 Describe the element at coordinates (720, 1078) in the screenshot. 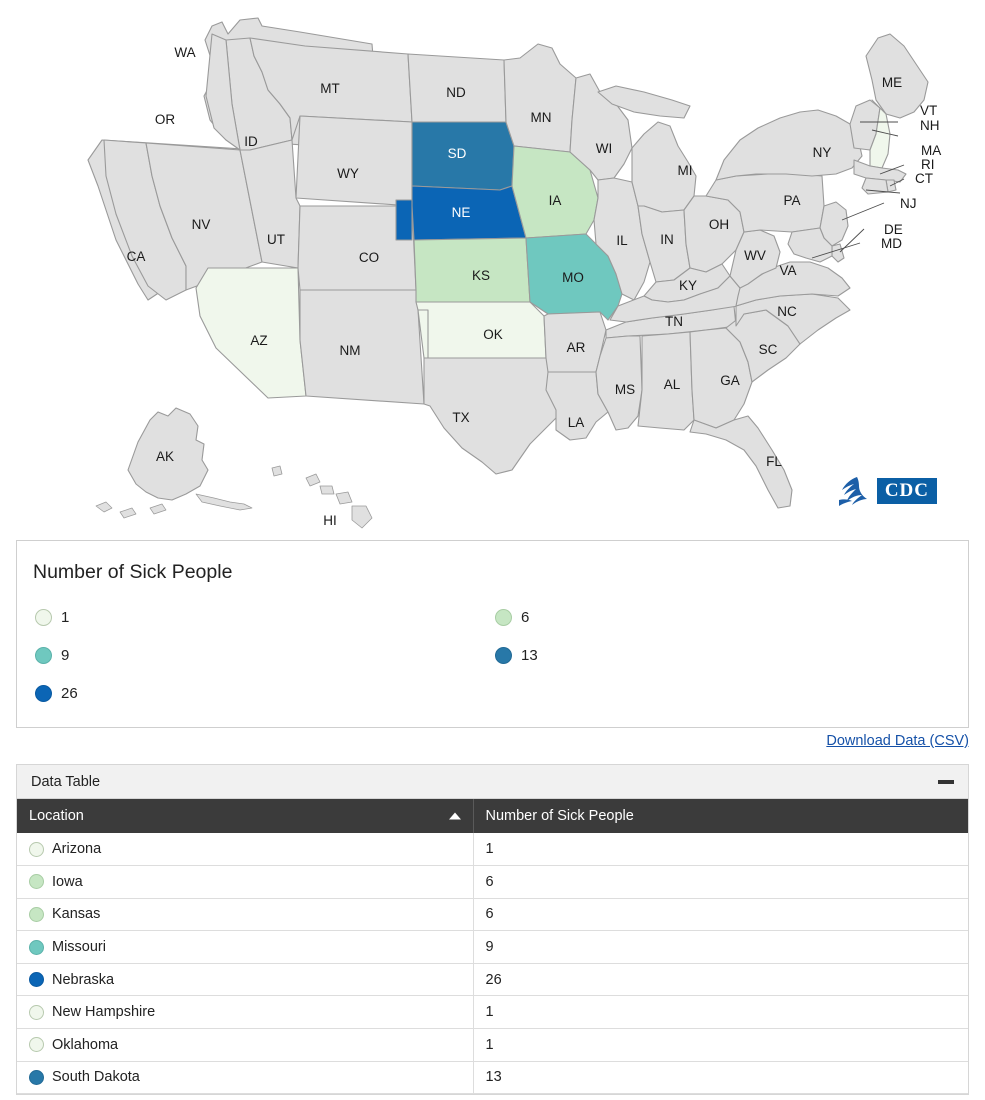

I see `cell-count: 13` at that location.